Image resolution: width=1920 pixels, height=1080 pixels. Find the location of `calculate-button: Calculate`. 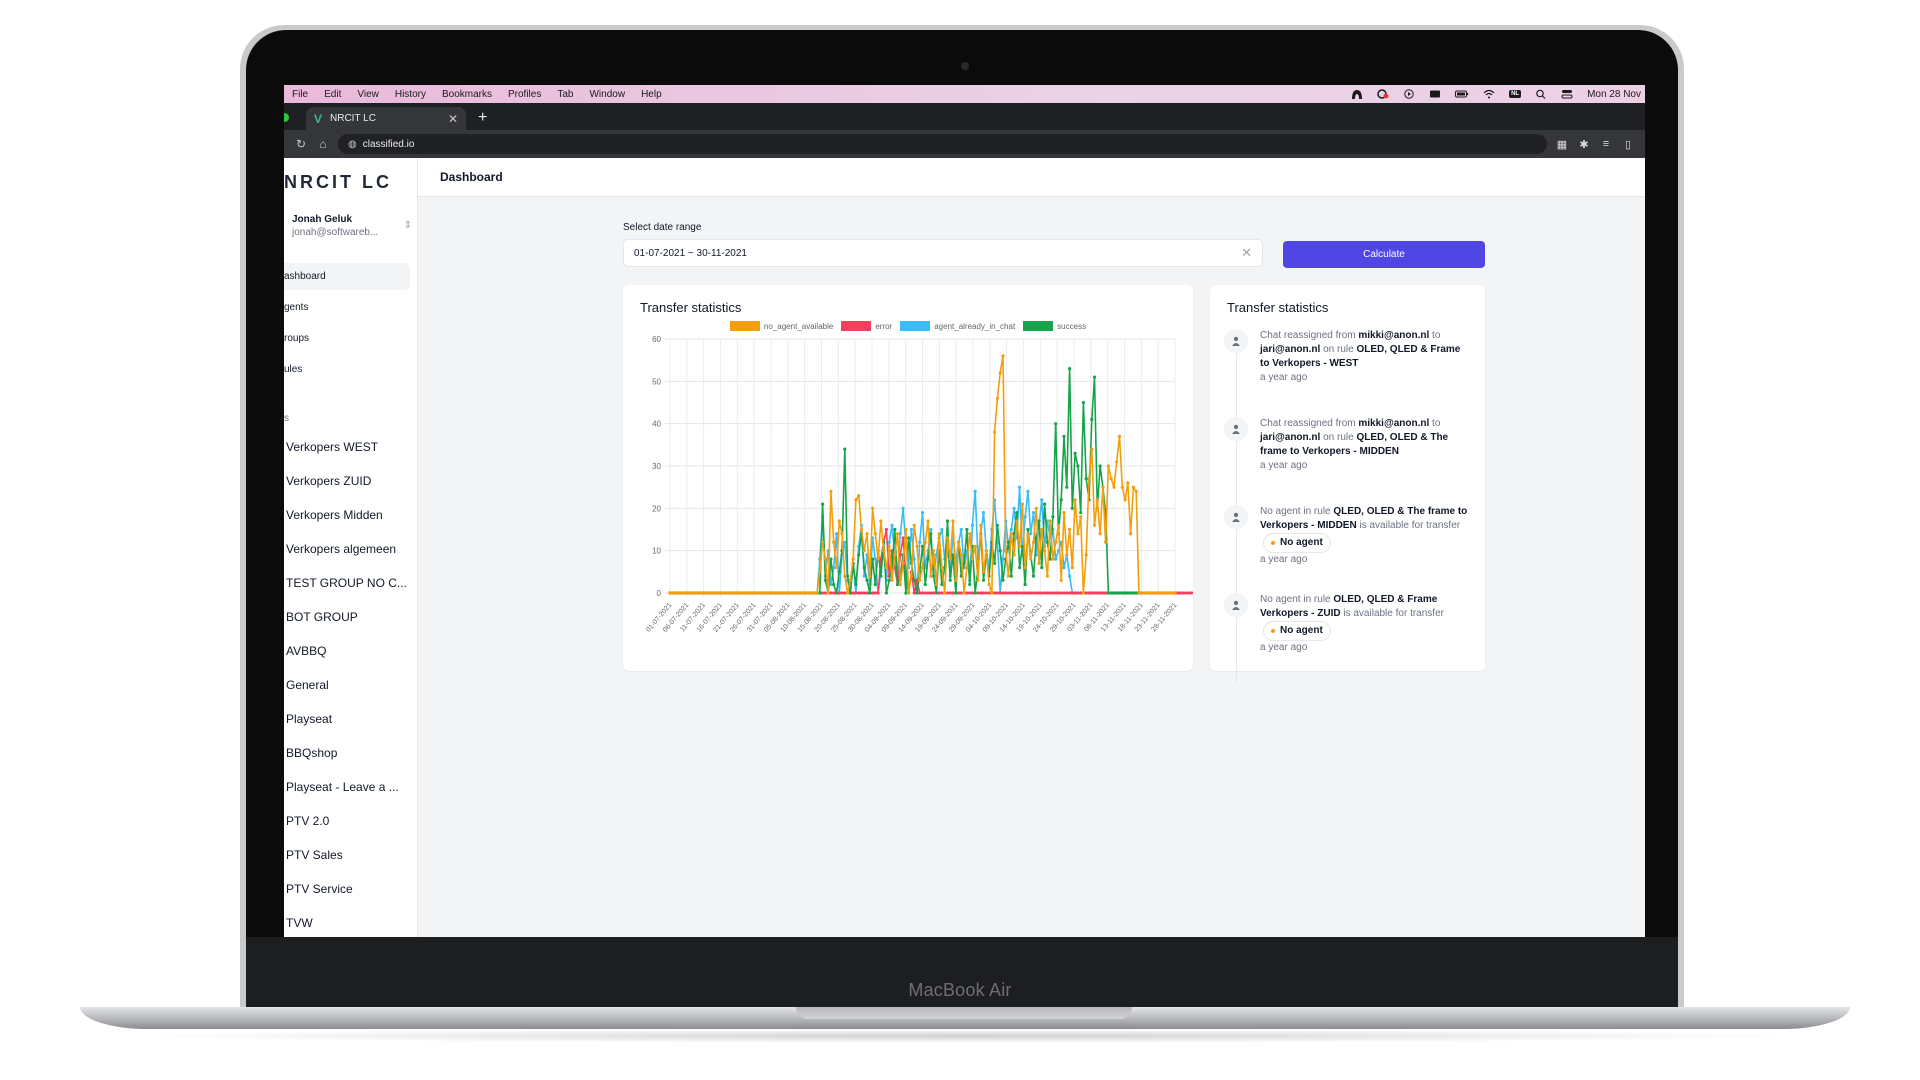

calculate-button: Calculate is located at coordinates (1384, 254).